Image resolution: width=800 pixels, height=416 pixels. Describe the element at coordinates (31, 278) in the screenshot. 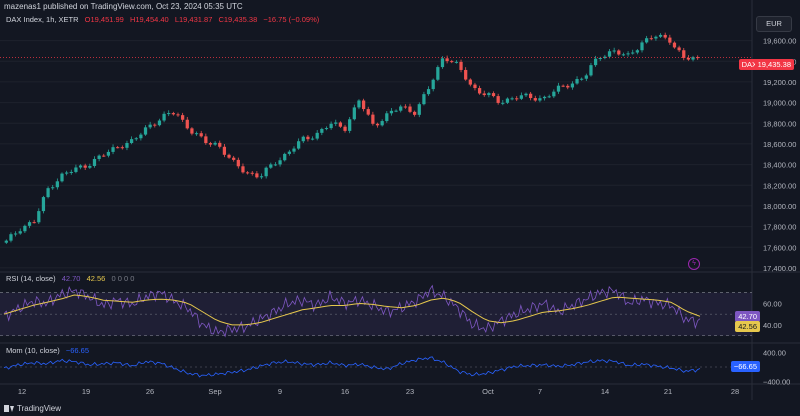

I see `rsi-label: RSI (14, close)` at that location.